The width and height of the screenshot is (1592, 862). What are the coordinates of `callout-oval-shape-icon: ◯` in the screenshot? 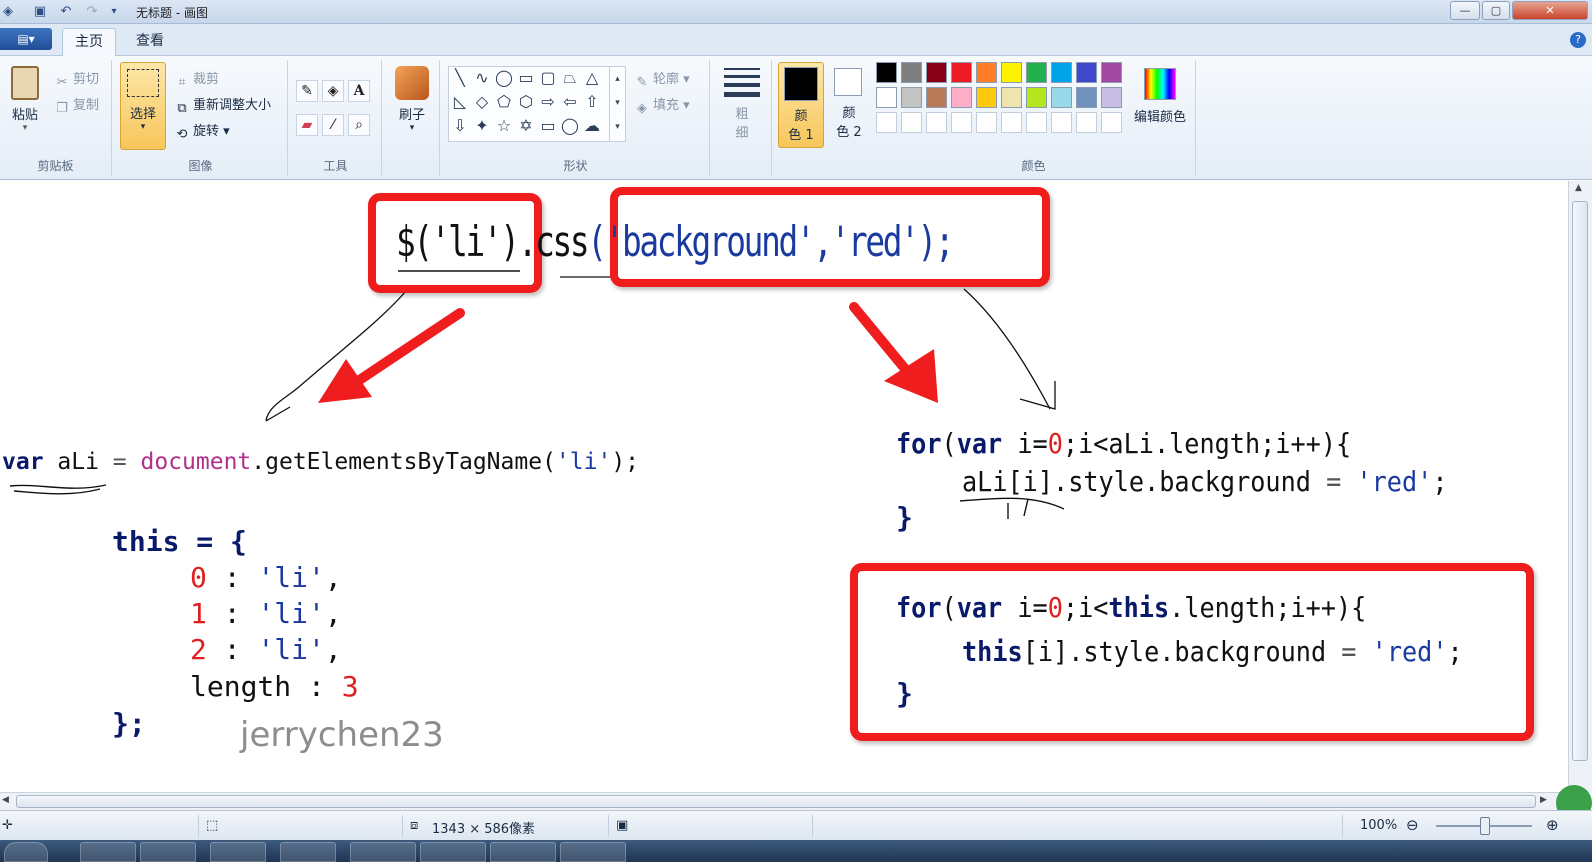 It's located at (570, 126).